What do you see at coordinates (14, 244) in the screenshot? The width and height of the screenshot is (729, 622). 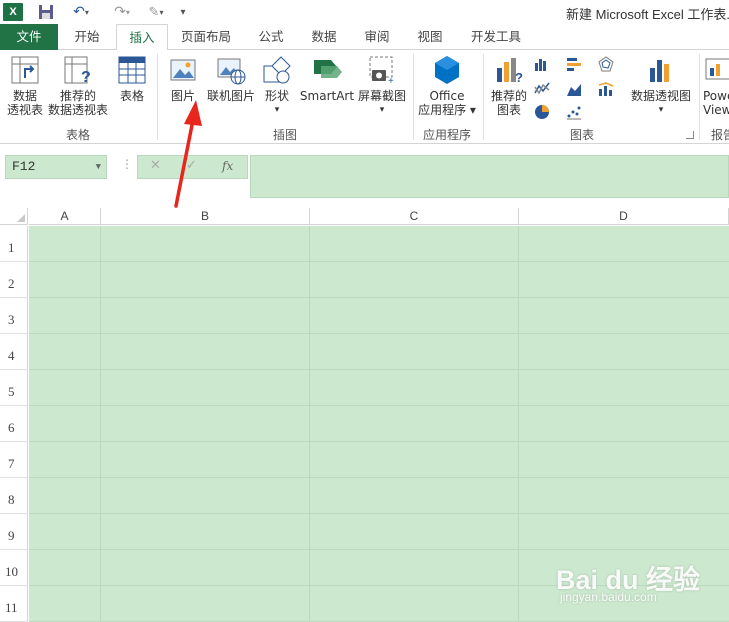 I see `row-header-1: 1` at bounding box center [14, 244].